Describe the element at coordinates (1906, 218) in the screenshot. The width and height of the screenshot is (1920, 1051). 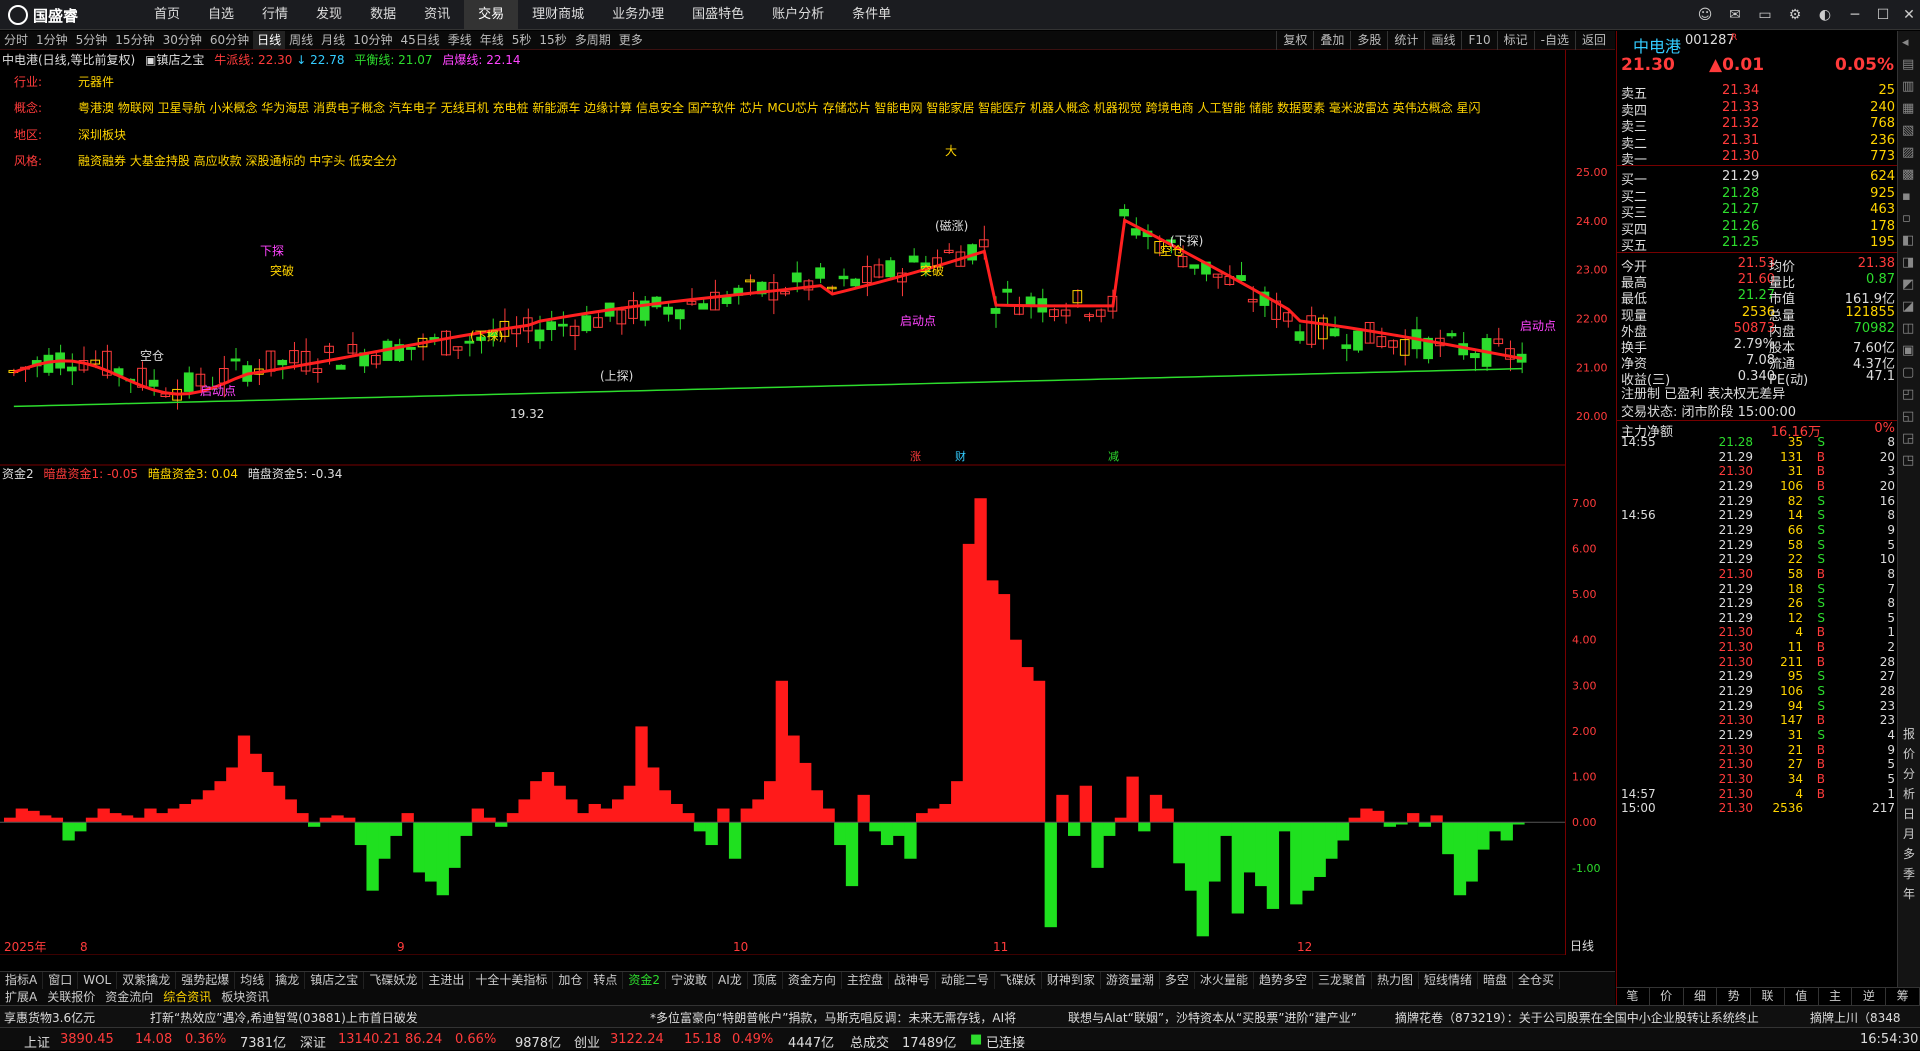
I see `sidebar-icon: ▫` at that location.